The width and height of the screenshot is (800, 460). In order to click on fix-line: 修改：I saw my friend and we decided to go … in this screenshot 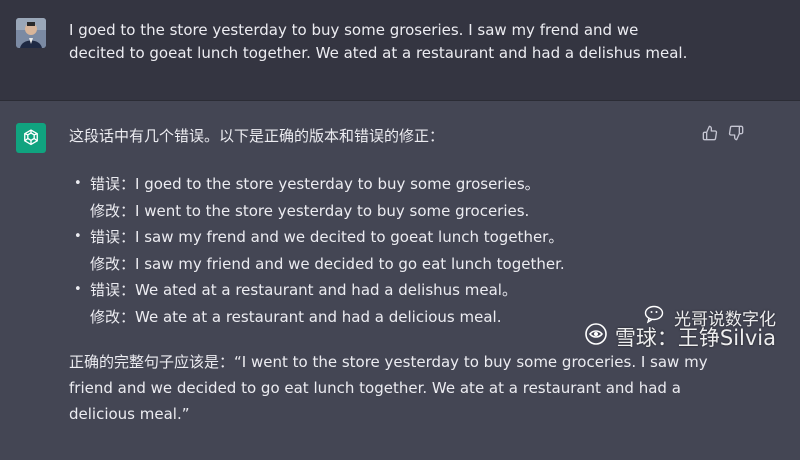, I will do `click(327, 263)`.